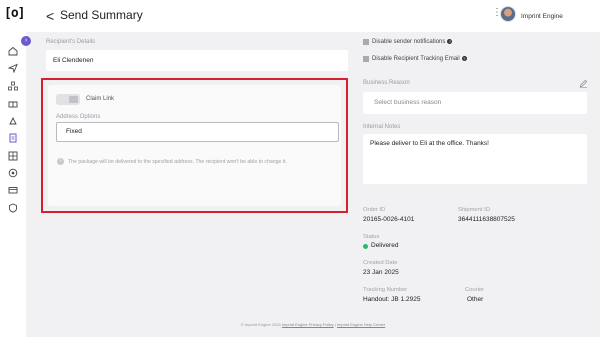 This screenshot has width=600, height=337. Describe the element at coordinates (13, 51) in the screenshot. I see `home-icon` at that location.